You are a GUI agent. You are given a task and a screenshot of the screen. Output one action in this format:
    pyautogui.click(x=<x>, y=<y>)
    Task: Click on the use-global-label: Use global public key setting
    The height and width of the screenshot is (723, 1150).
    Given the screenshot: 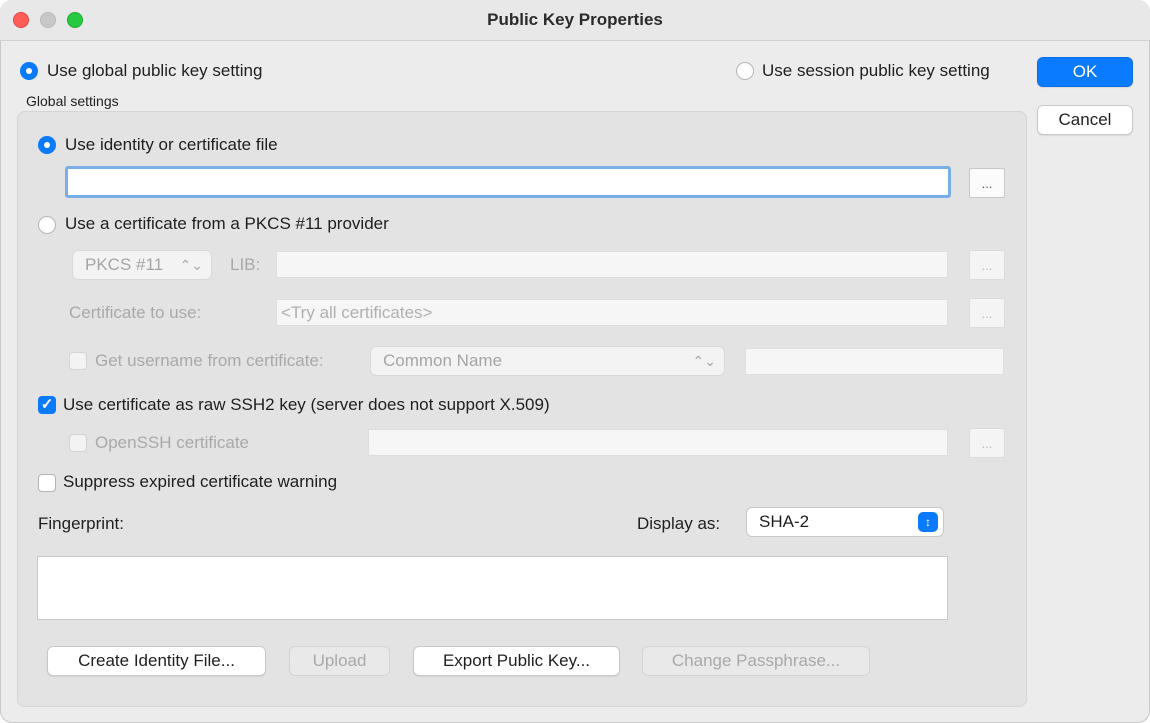 What is the action you would take?
    pyautogui.click(x=154, y=71)
    